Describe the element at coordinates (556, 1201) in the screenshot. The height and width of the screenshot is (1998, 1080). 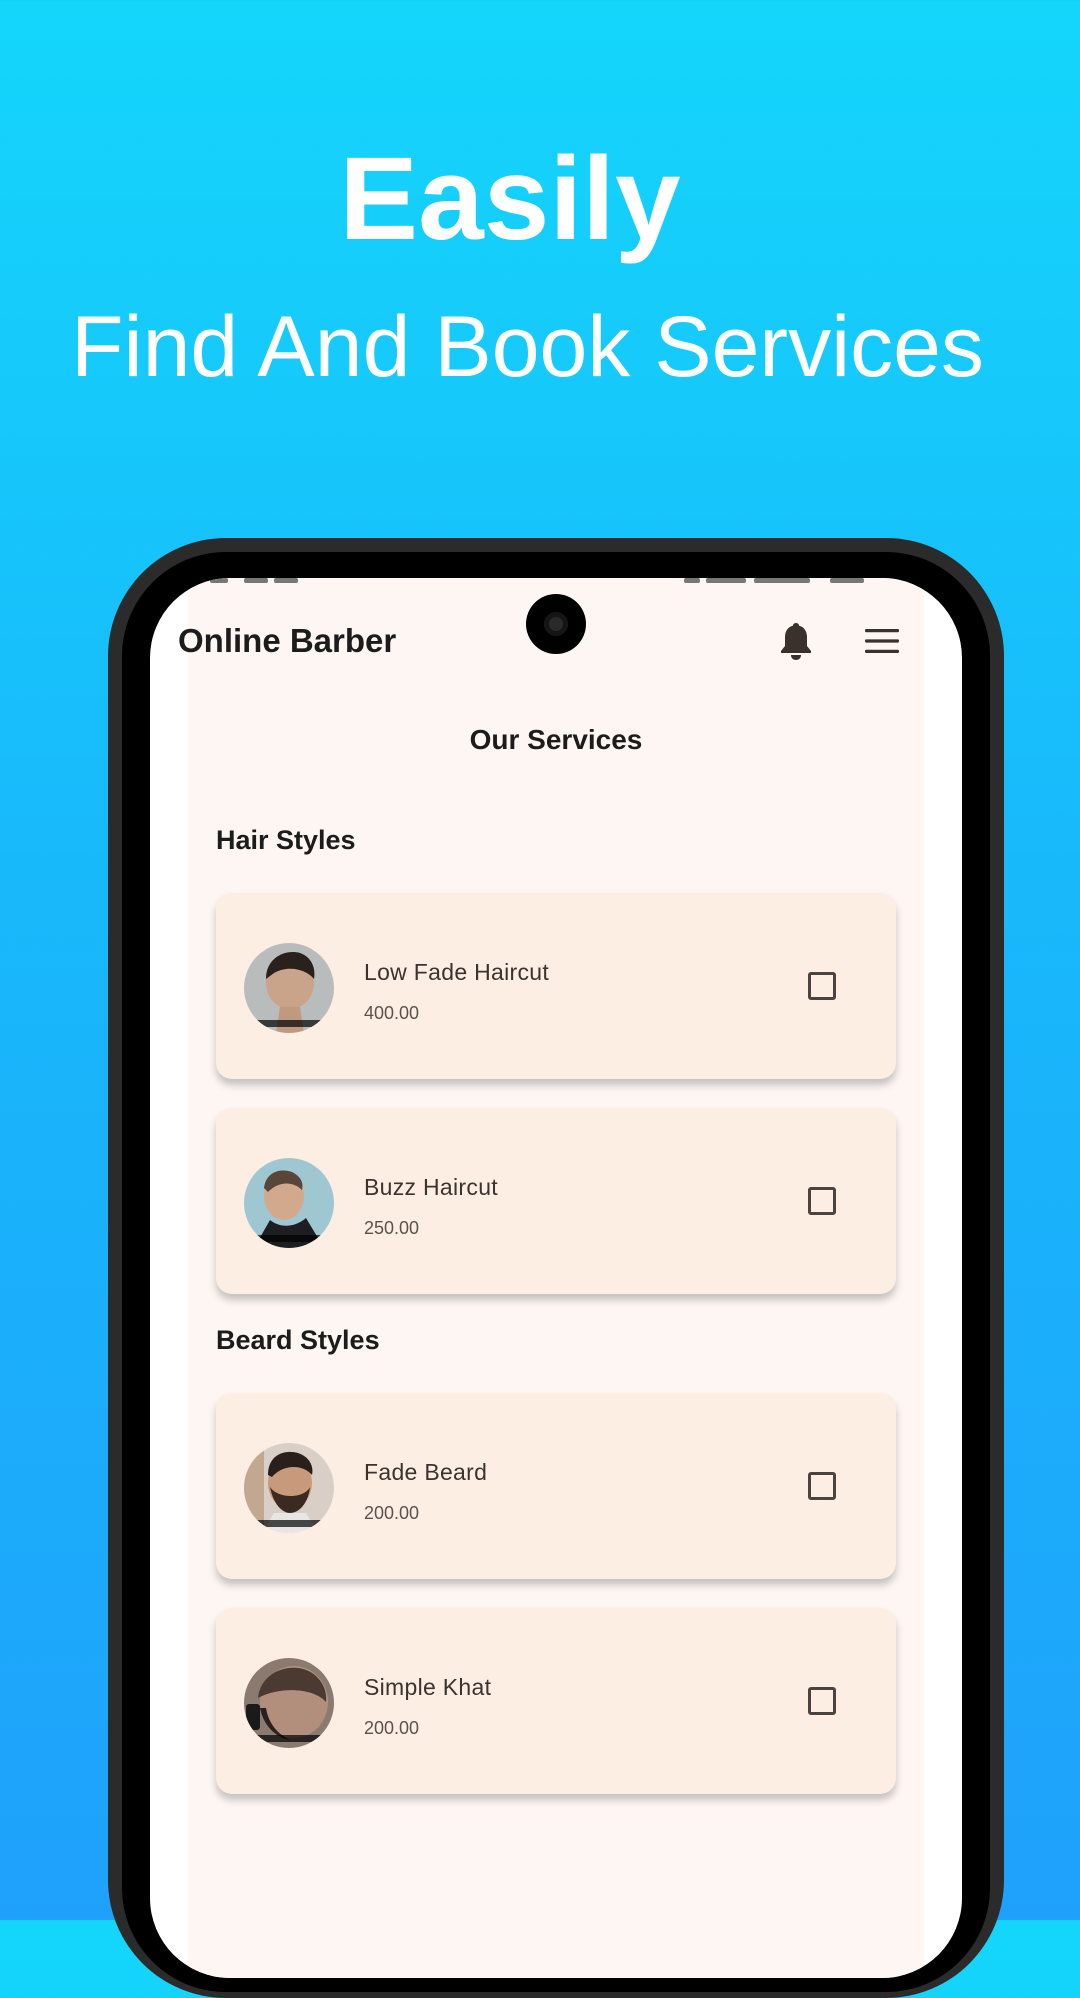
I see `service-card-buzz-haircut: Buzz Haircut 250.00` at that location.